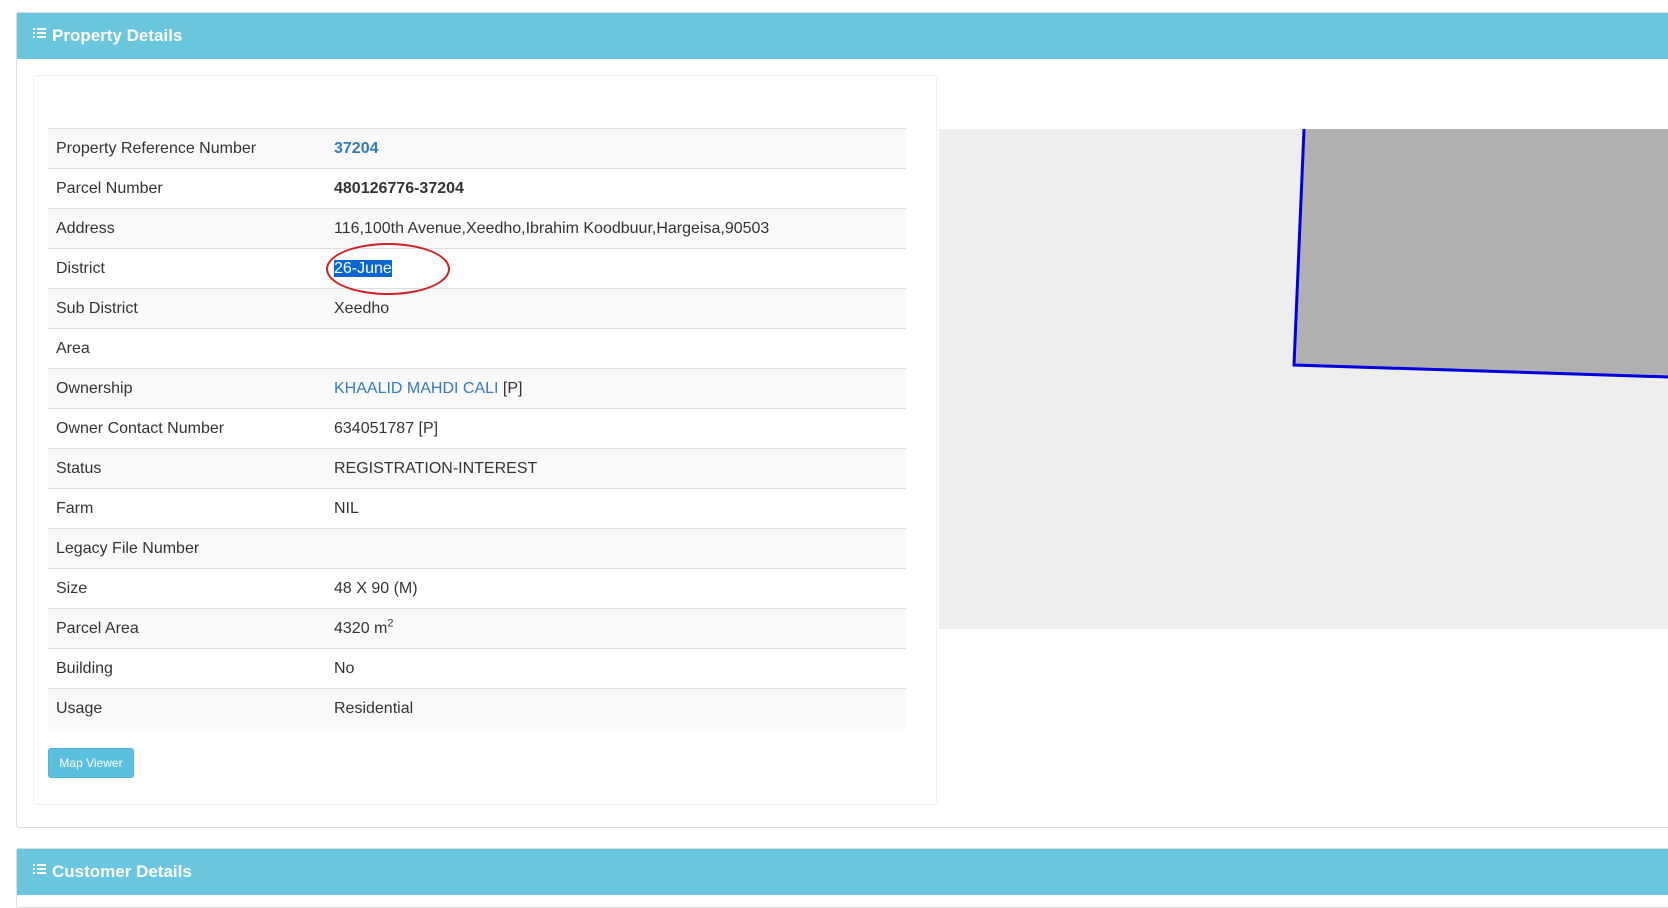 This screenshot has width=1668, height=908. I want to click on owner-suffix: [P], so click(510, 388).